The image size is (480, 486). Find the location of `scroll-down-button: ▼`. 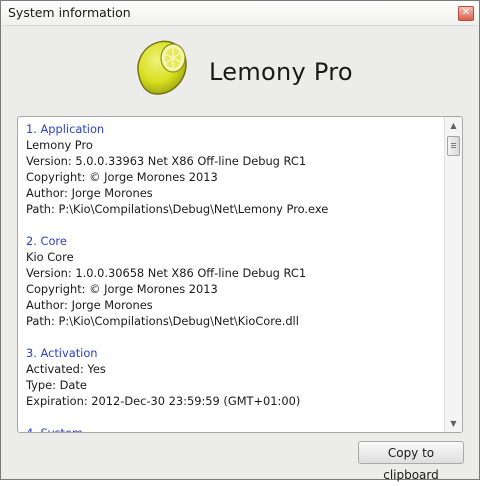

scroll-down-button: ▼ is located at coordinates (453, 423).